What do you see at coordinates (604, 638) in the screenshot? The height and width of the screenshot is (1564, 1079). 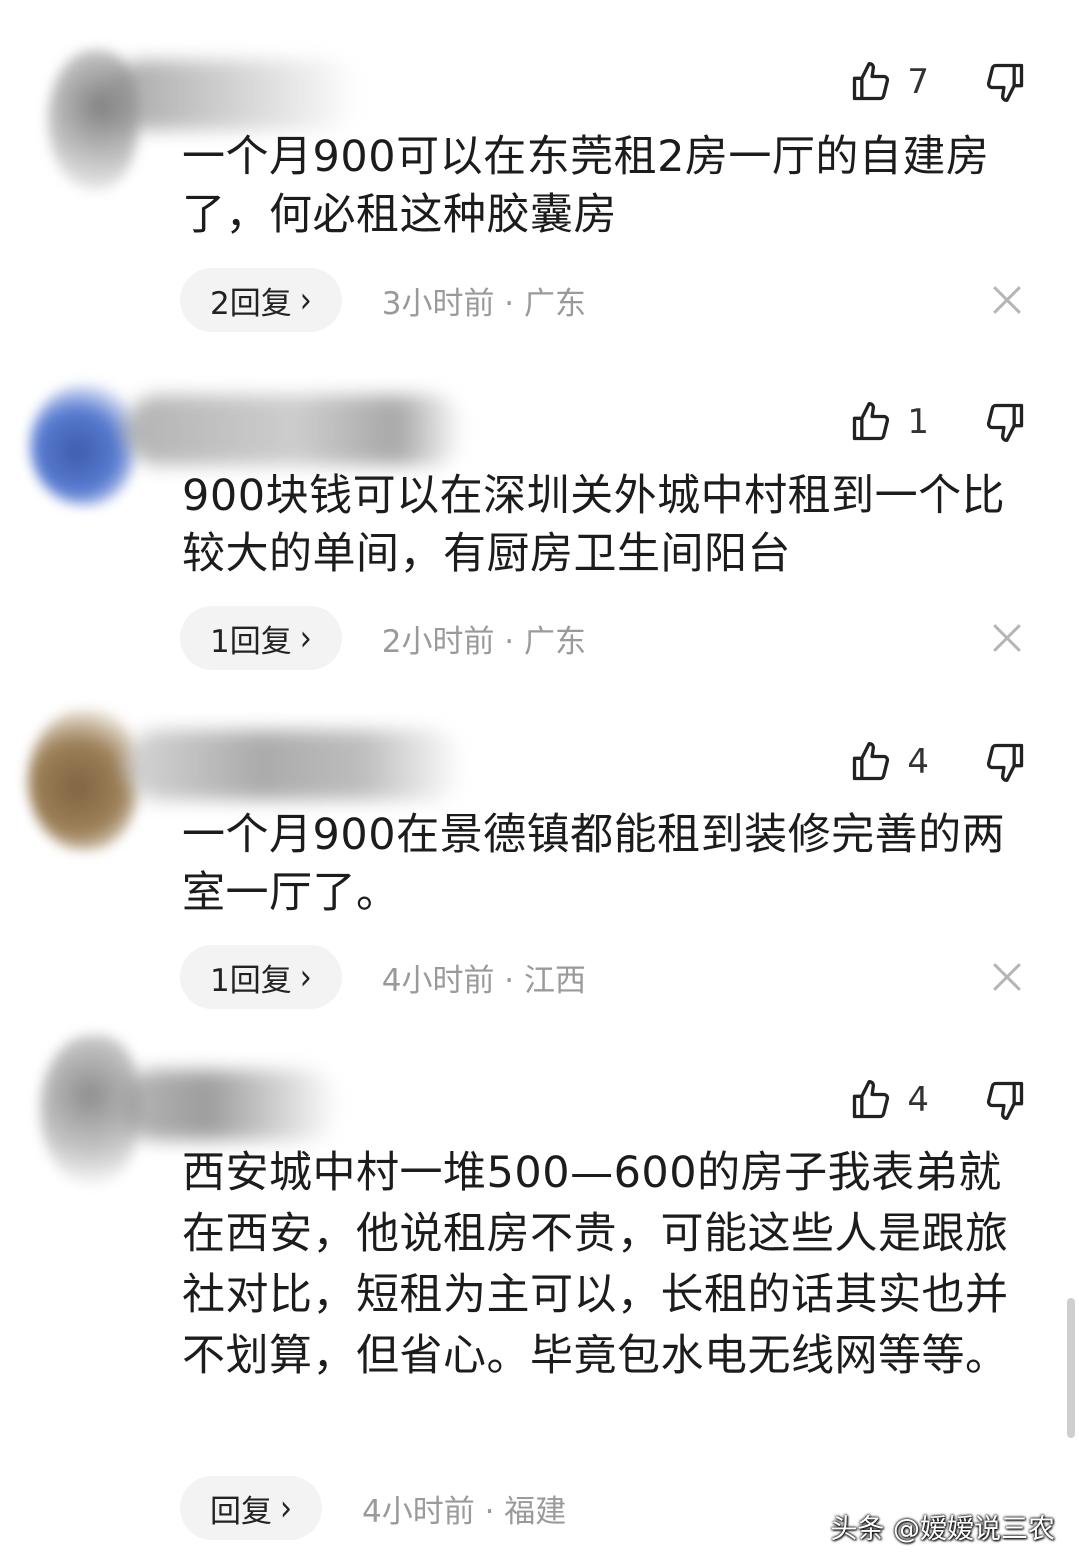 I see `comment-meta: 1回复 › 2小时前 · 广东` at bounding box center [604, 638].